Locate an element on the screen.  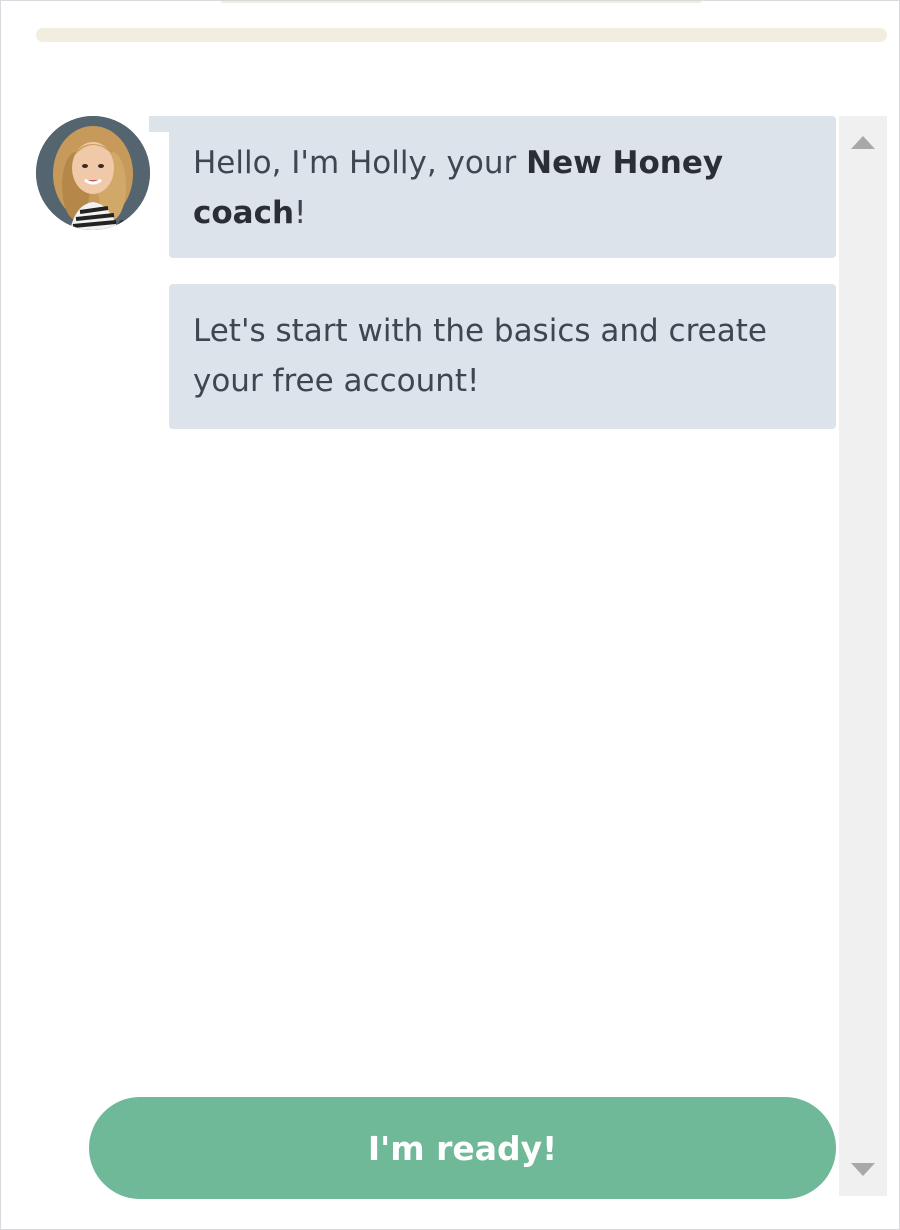
coach-message-1: Hello, I'm Holly, your New Honey coach! is located at coordinates (502, 187).